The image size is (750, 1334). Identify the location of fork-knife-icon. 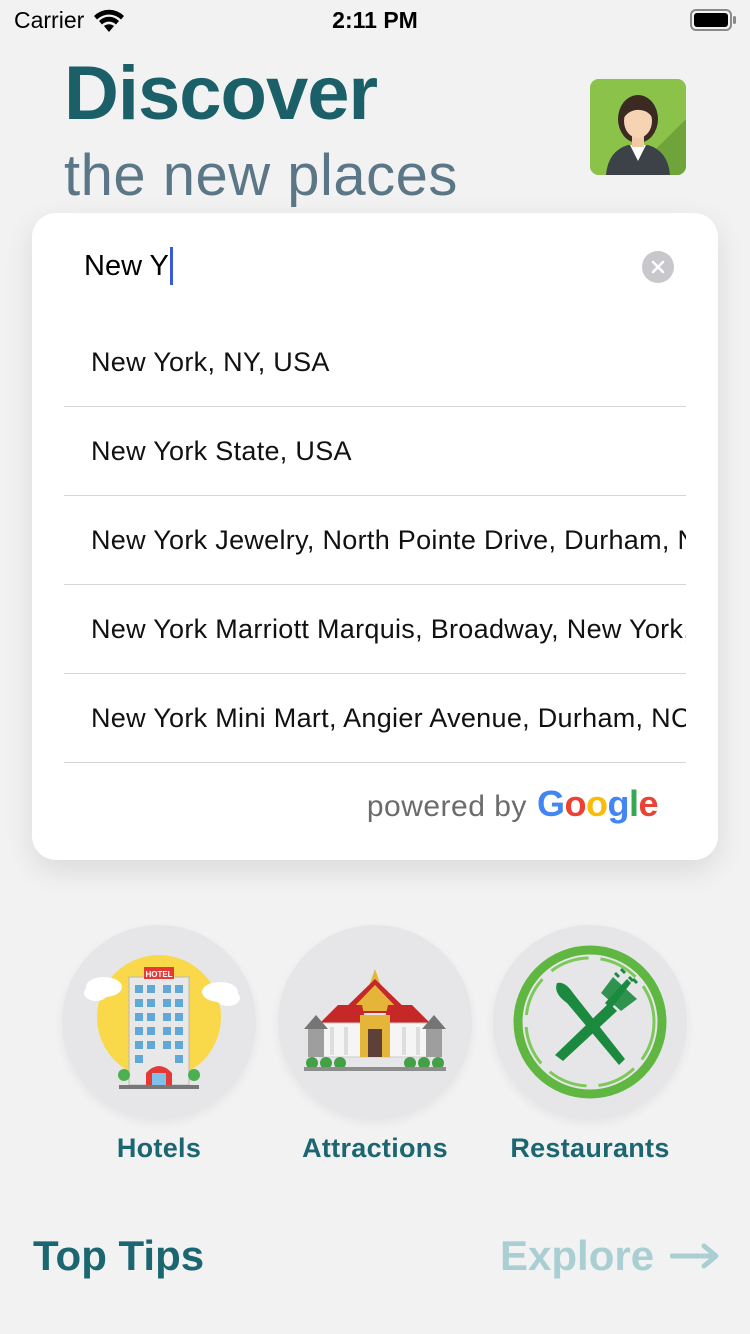
(590, 1022).